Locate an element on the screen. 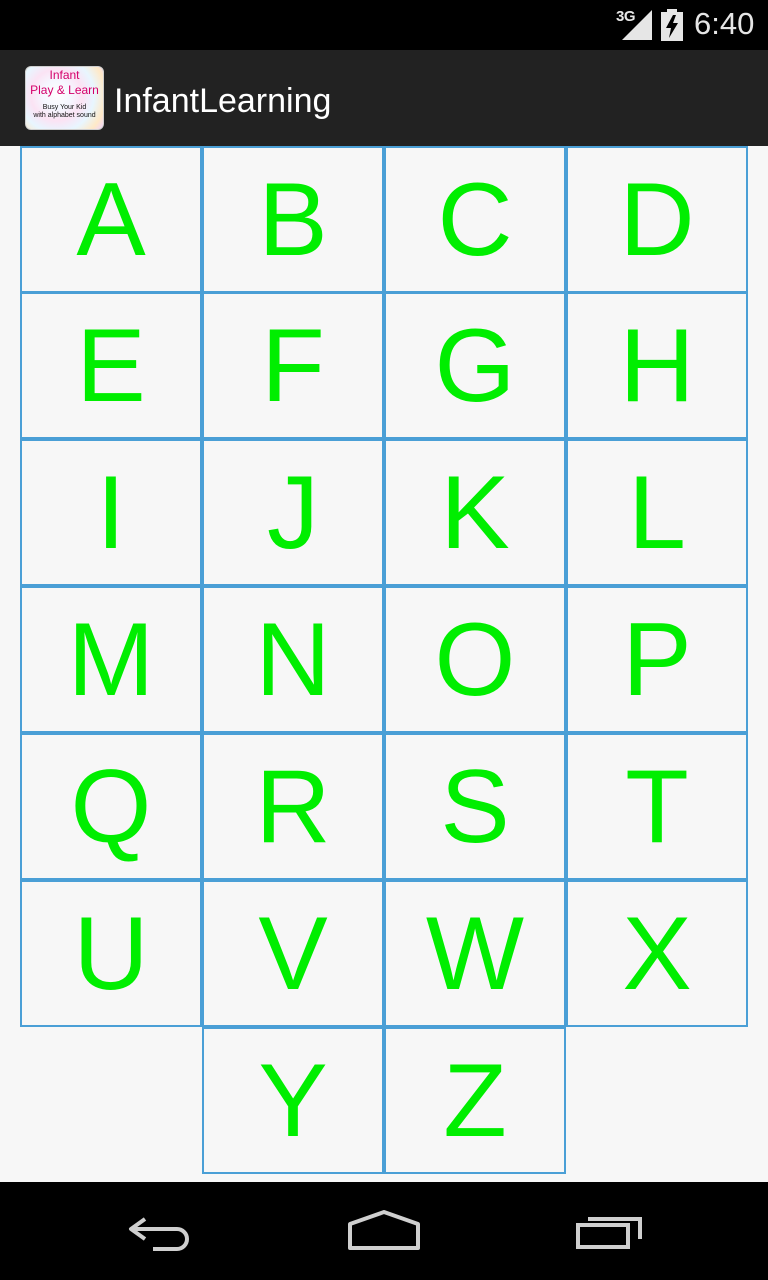  letter-label: I is located at coordinates (111, 512).